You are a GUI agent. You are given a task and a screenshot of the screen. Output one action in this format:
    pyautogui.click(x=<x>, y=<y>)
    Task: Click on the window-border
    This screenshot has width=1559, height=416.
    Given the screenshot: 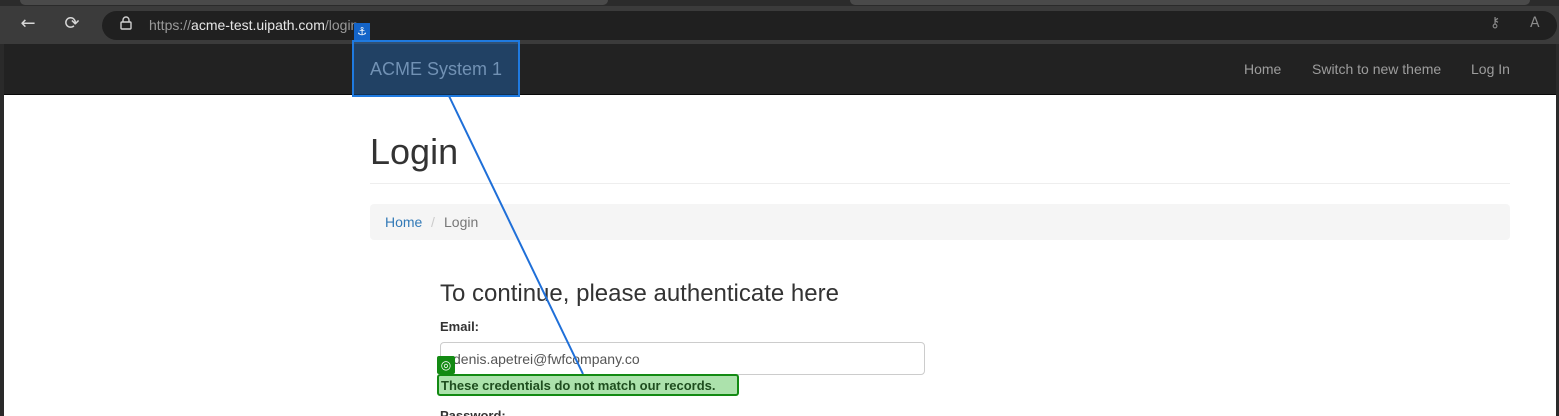 What is the action you would take?
    pyautogui.click(x=2, y=230)
    